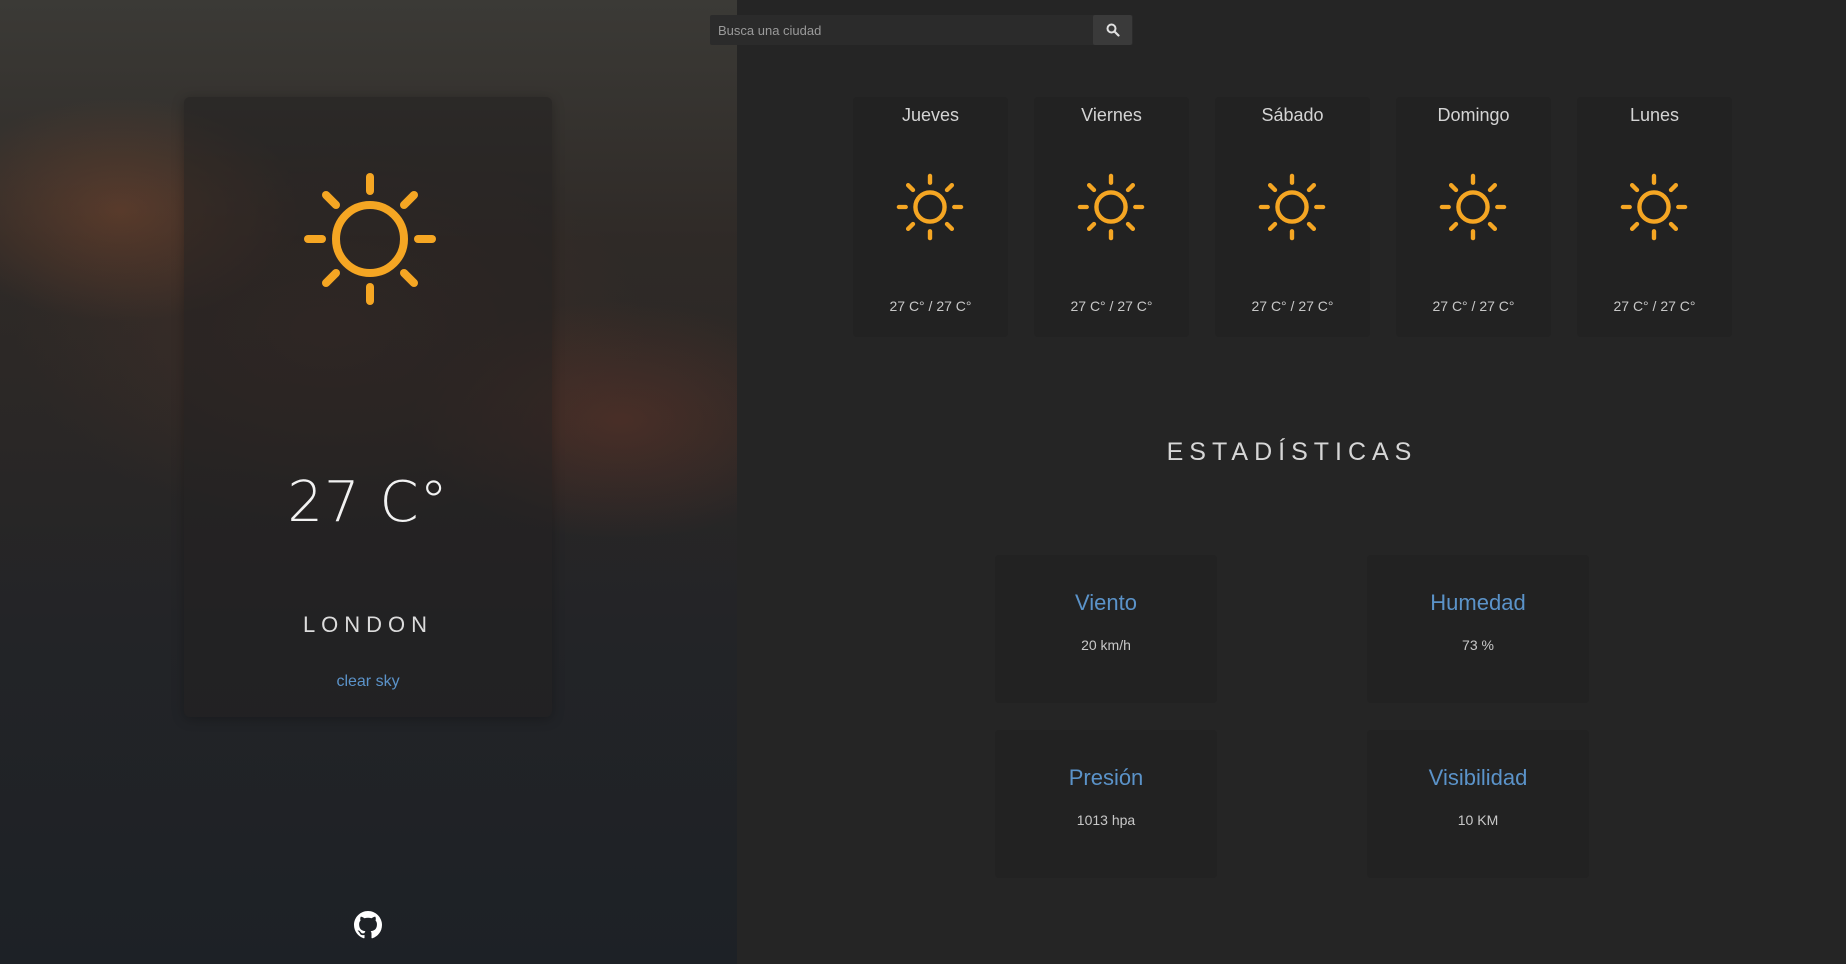 The width and height of the screenshot is (1846, 964). I want to click on forecast-day: Domingo, so click(1473, 115).